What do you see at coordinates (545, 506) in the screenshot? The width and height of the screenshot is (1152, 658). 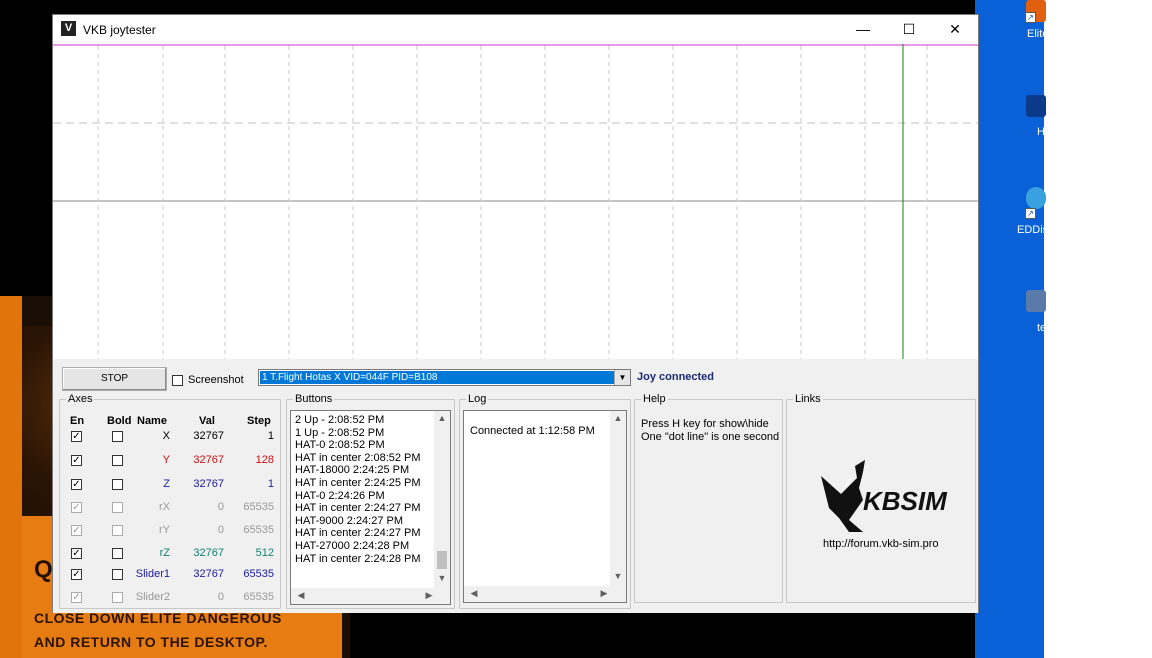 I see `log-listbox: Connected at 1:12:58 PM ▲ ▼ ◀ ▶` at bounding box center [545, 506].